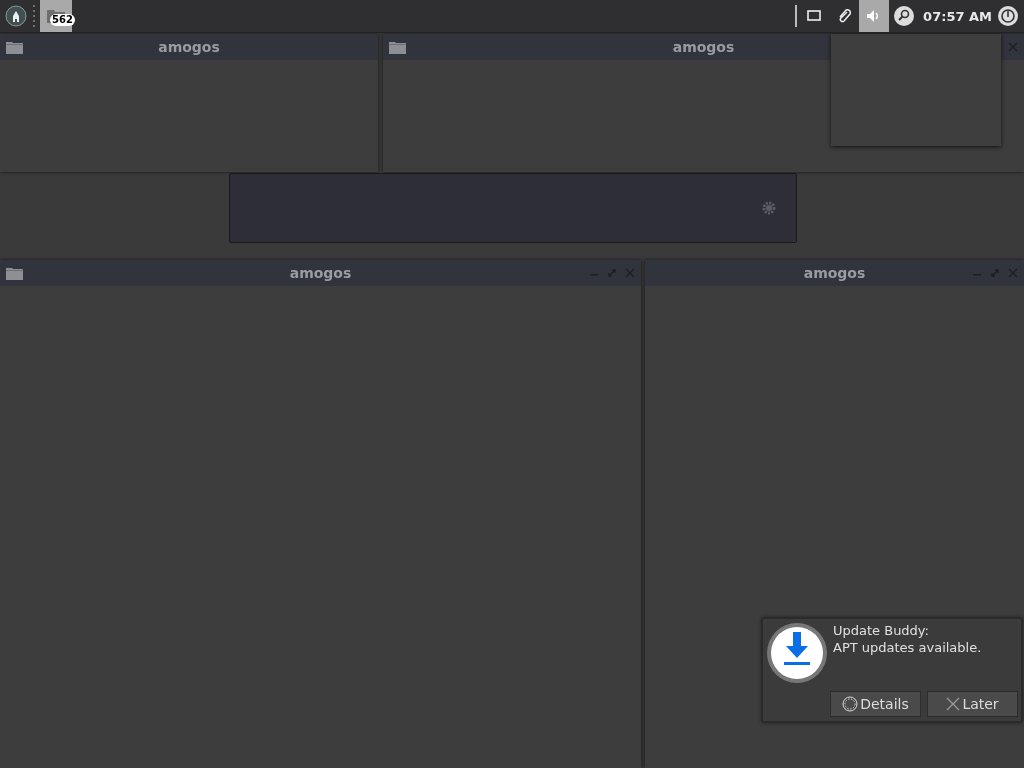 This screenshot has height=768, width=1024. Describe the element at coordinates (844, 16) in the screenshot. I see `paperclip-icon` at that location.